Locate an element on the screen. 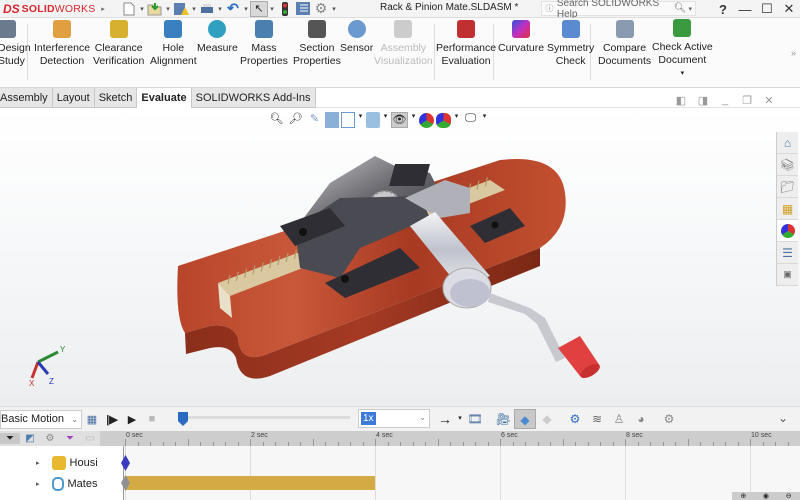  autokey-icon: ◆ is located at coordinates (525, 418).